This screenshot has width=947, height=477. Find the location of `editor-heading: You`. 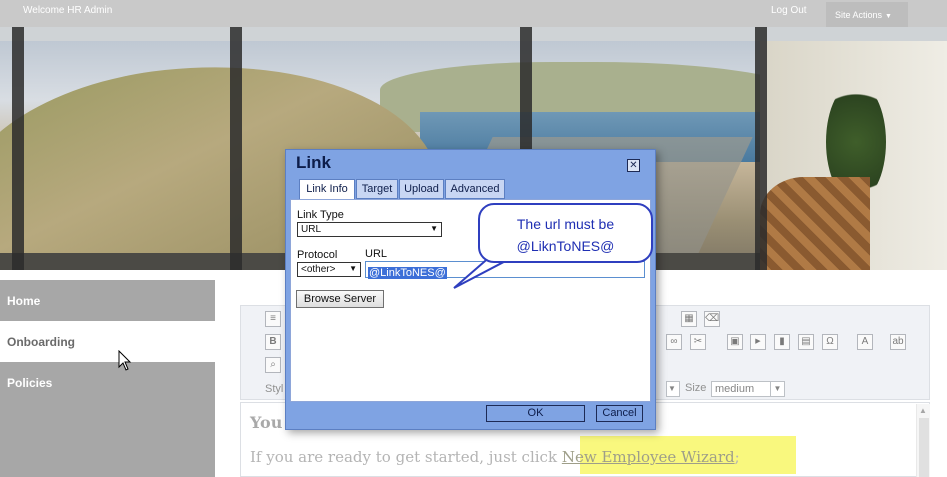

editor-heading: You is located at coordinates (266, 422).